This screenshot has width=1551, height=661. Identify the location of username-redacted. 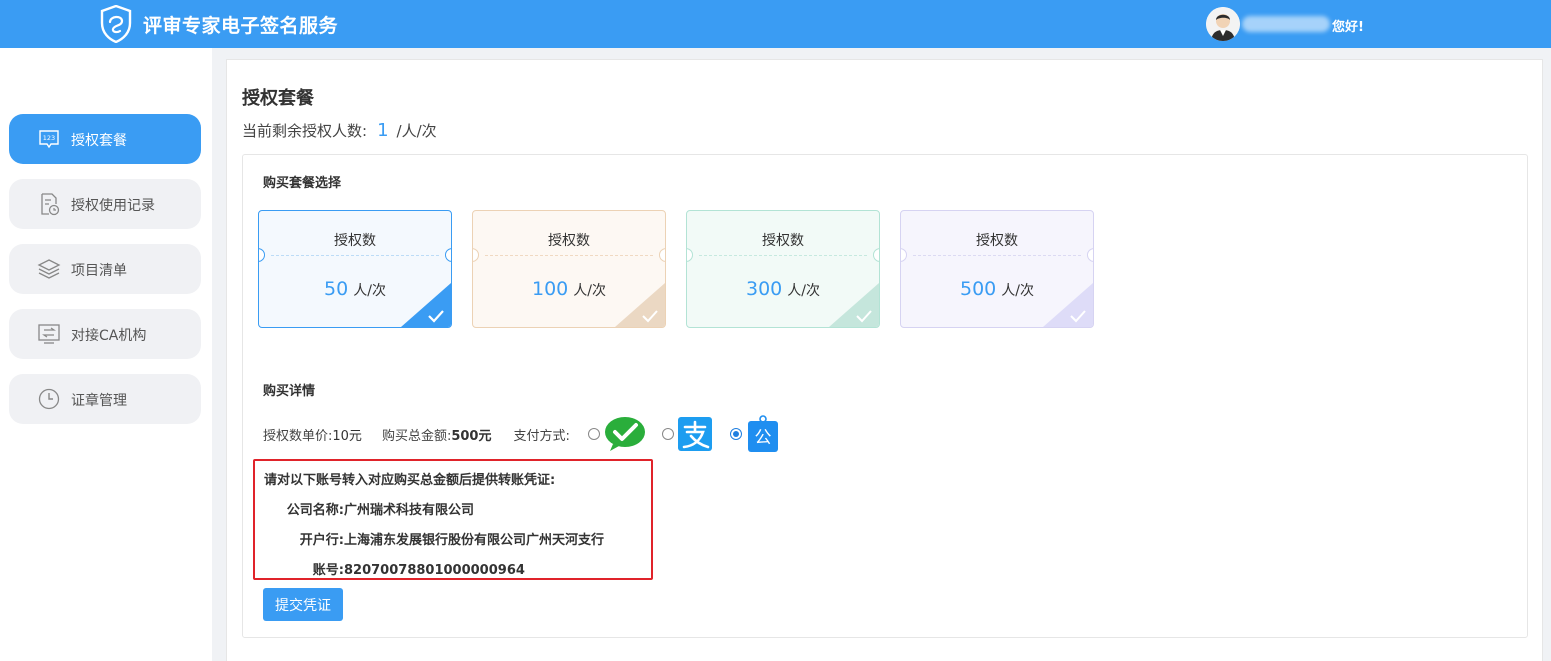
(1286, 24).